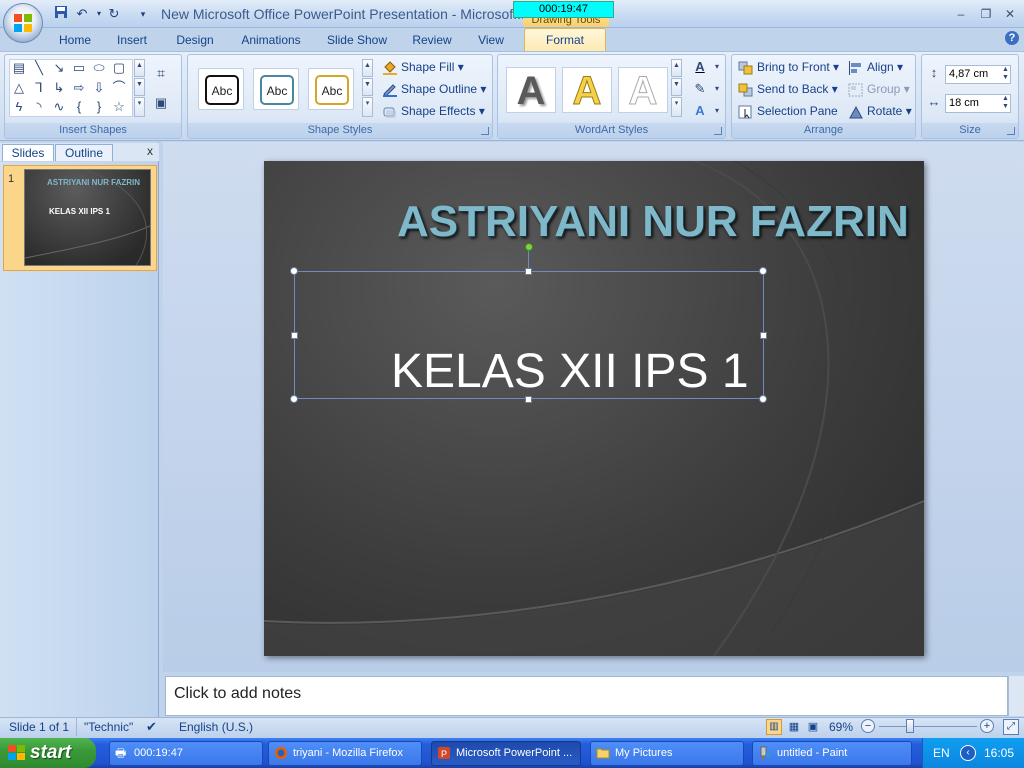 The width and height of the screenshot is (1024, 768). What do you see at coordinates (794, 727) in the screenshot?
I see `slide-sorter-icon: ▦` at bounding box center [794, 727].